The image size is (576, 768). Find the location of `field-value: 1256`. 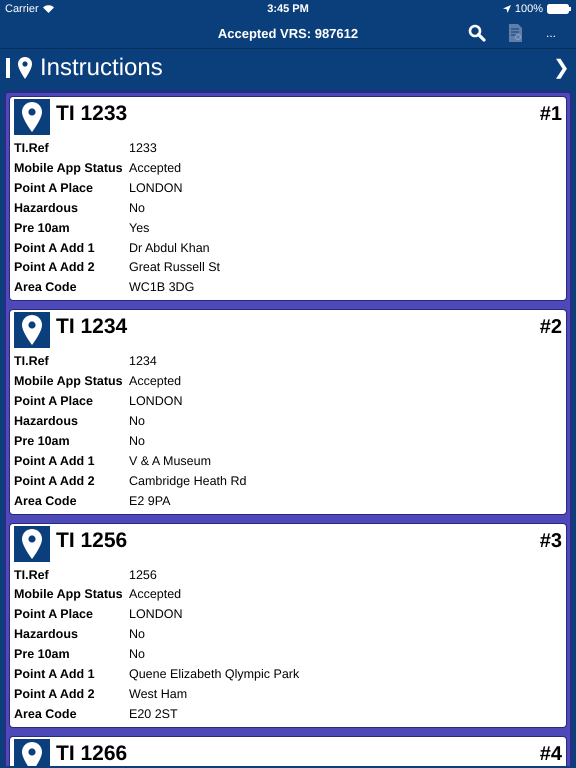

field-value: 1256 is located at coordinates (143, 575).